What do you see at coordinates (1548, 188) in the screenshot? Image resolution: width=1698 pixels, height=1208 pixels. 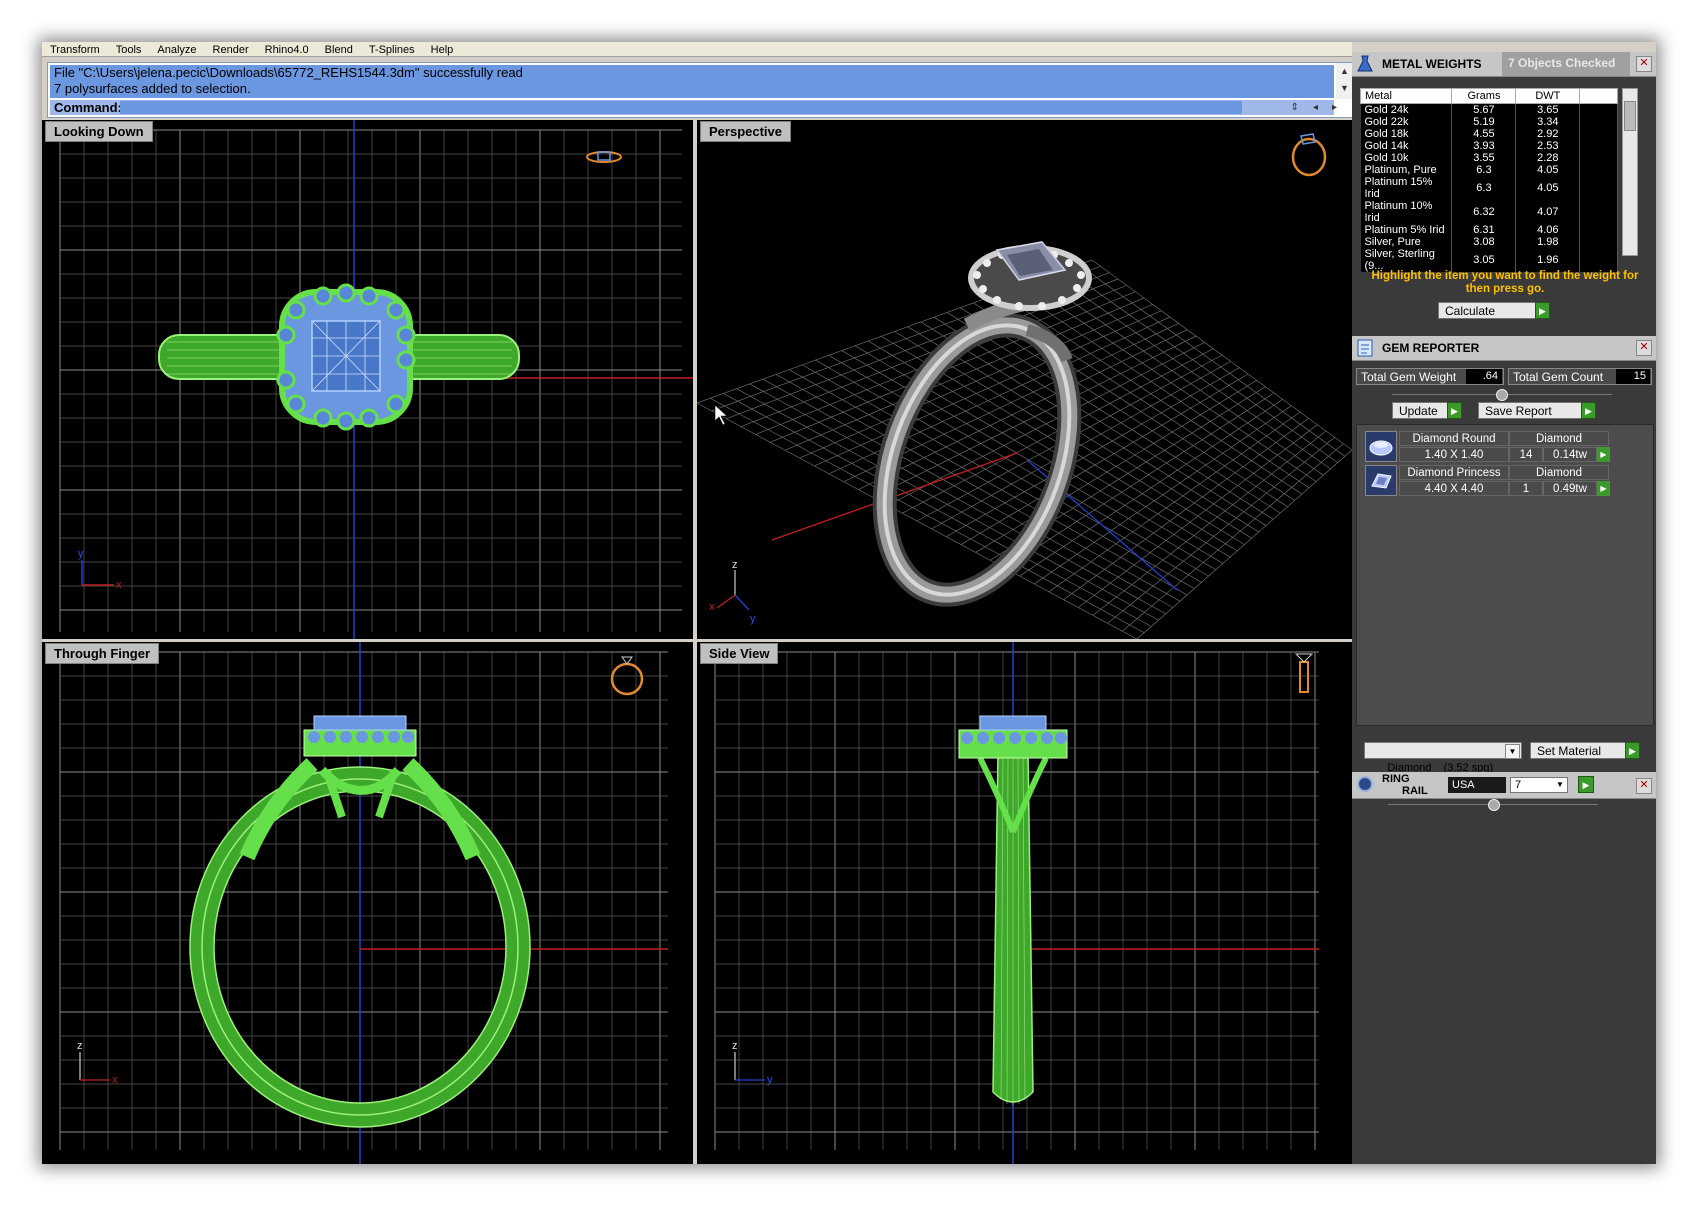 I see `metal-dwt: 4.05` at bounding box center [1548, 188].